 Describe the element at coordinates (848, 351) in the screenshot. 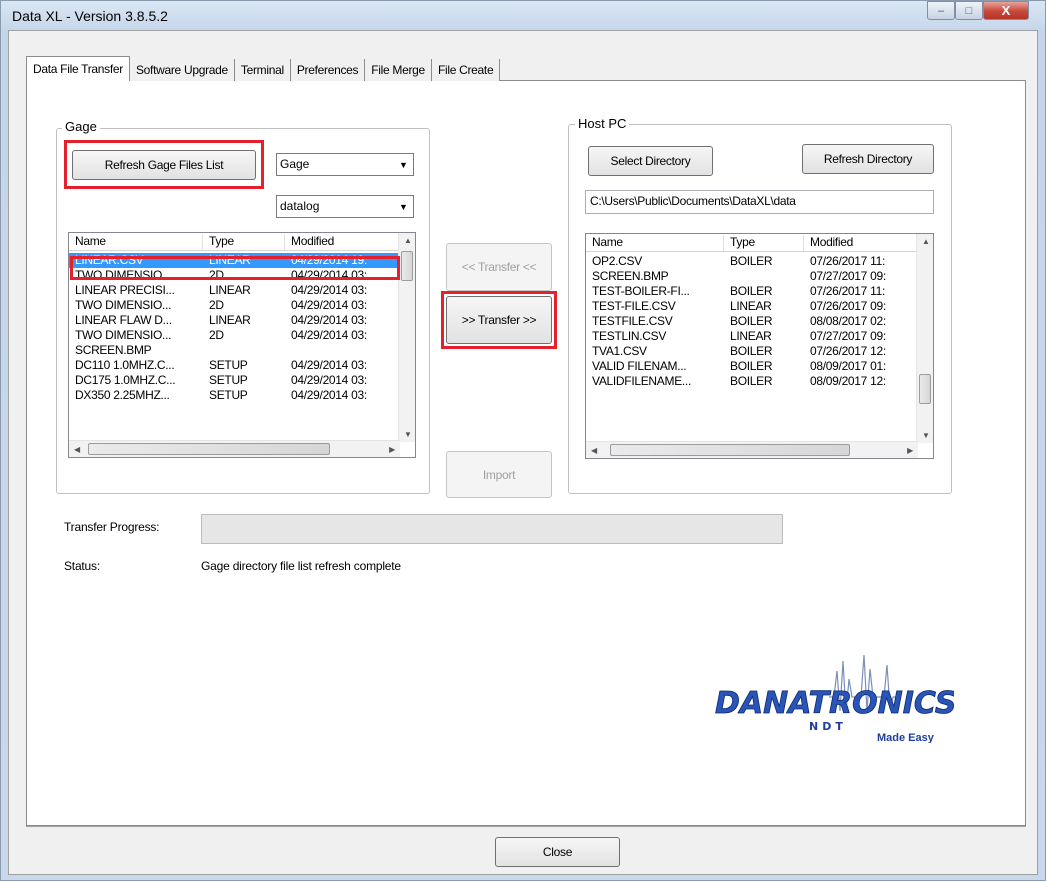

I see `cell-modified: 07/26/2017 12:` at that location.